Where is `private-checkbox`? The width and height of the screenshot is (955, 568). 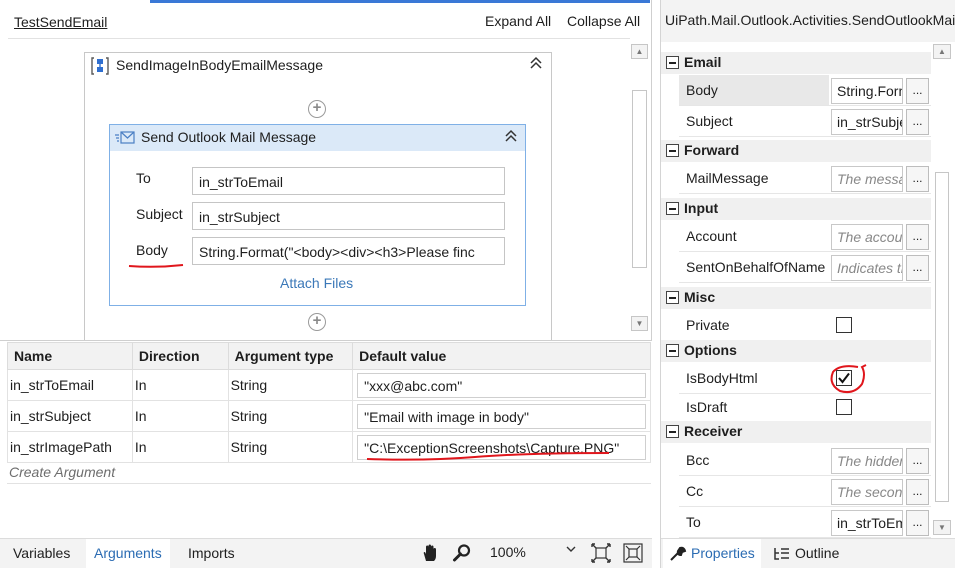 private-checkbox is located at coordinates (844, 325).